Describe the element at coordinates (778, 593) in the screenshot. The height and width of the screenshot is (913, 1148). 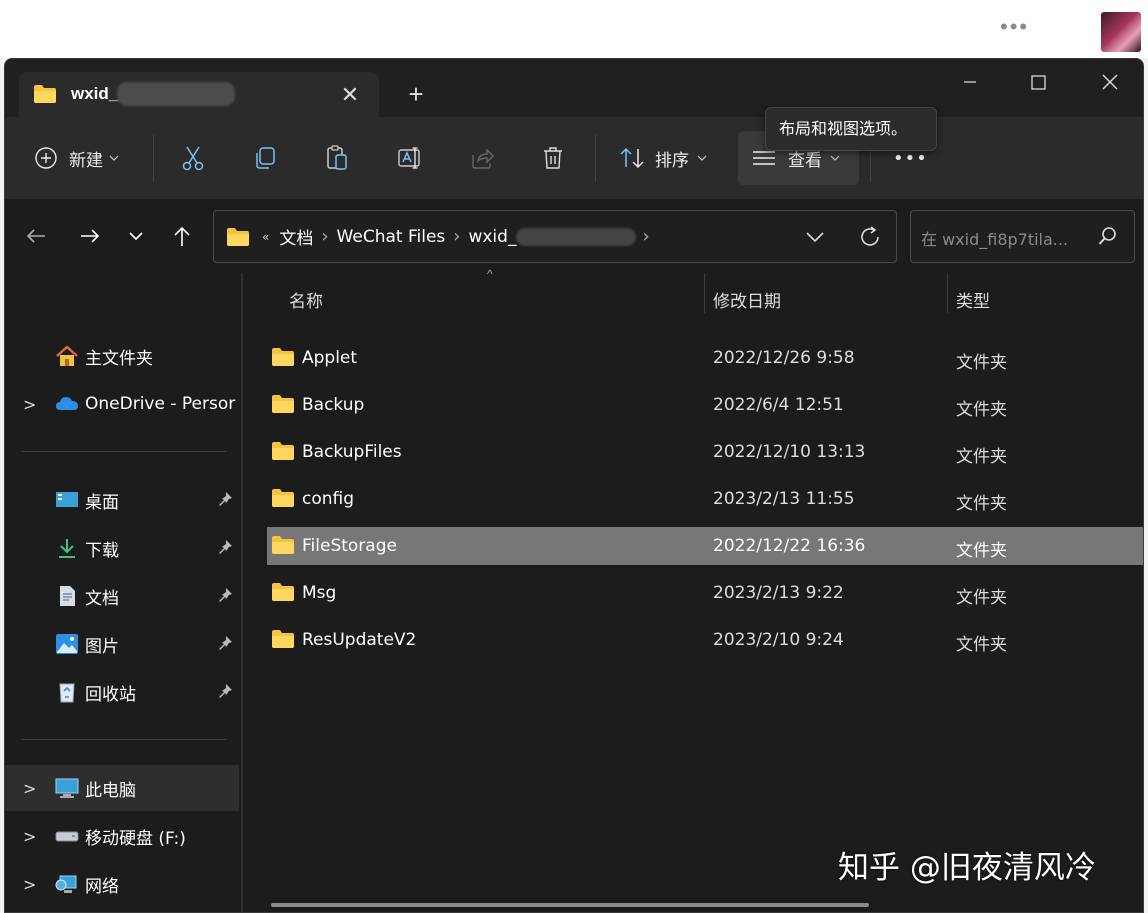
I see `file-date: 2023/2/13 9:22` at that location.